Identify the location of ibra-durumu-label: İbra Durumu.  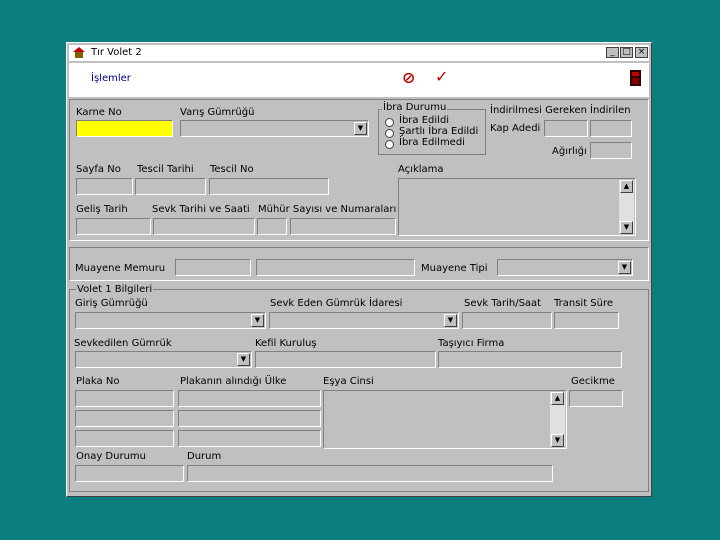
(415, 107).